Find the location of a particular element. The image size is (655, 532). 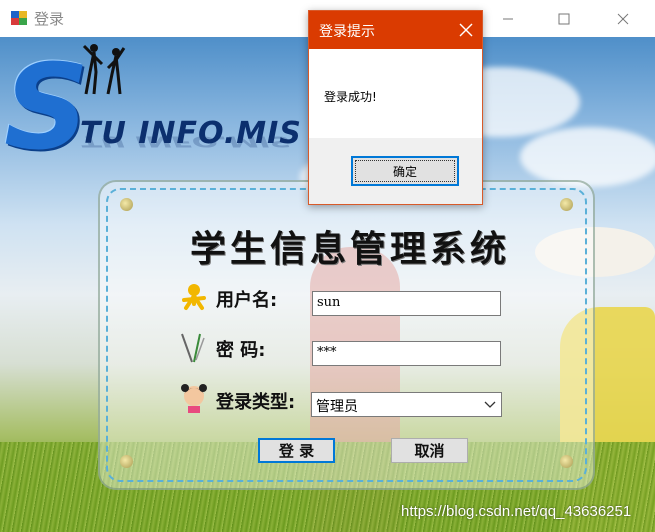

dialog-title-bar: 登录提示 is located at coordinates (395, 30).